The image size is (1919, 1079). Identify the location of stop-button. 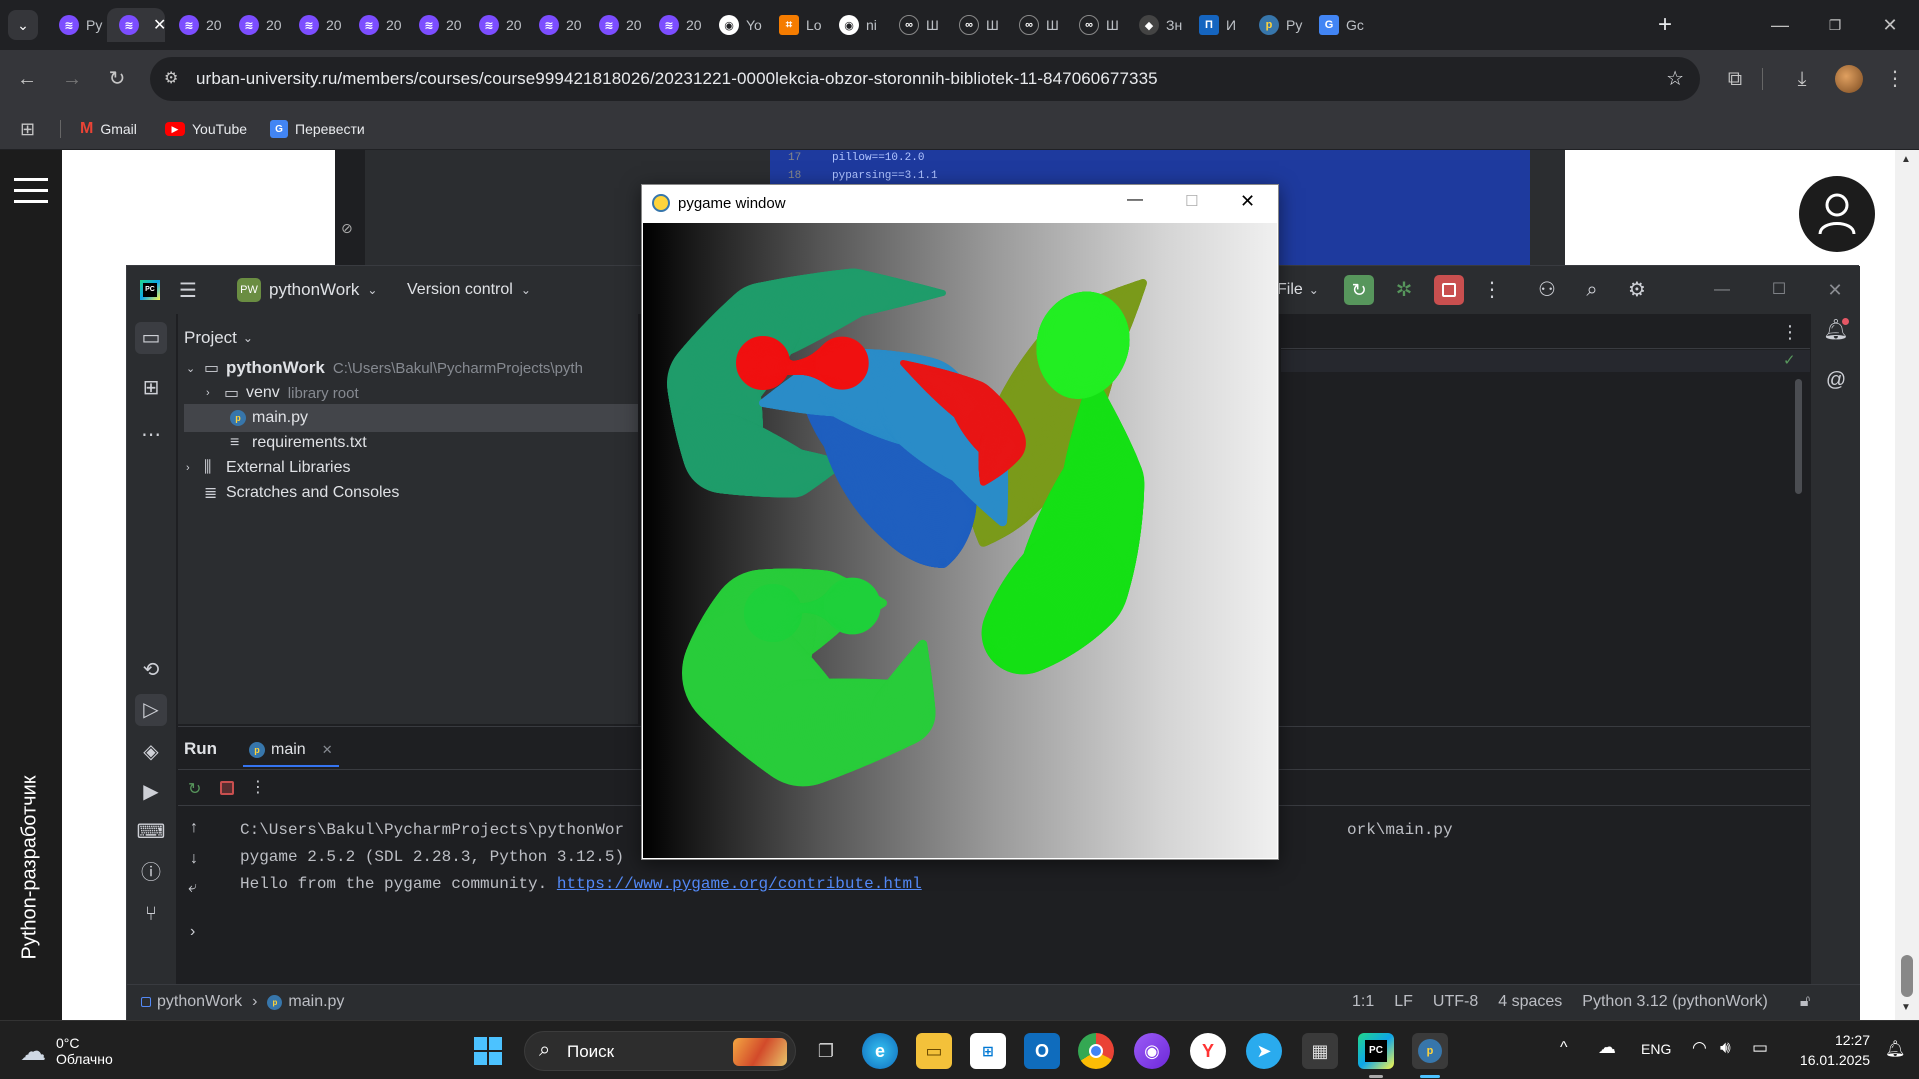
(1449, 290).